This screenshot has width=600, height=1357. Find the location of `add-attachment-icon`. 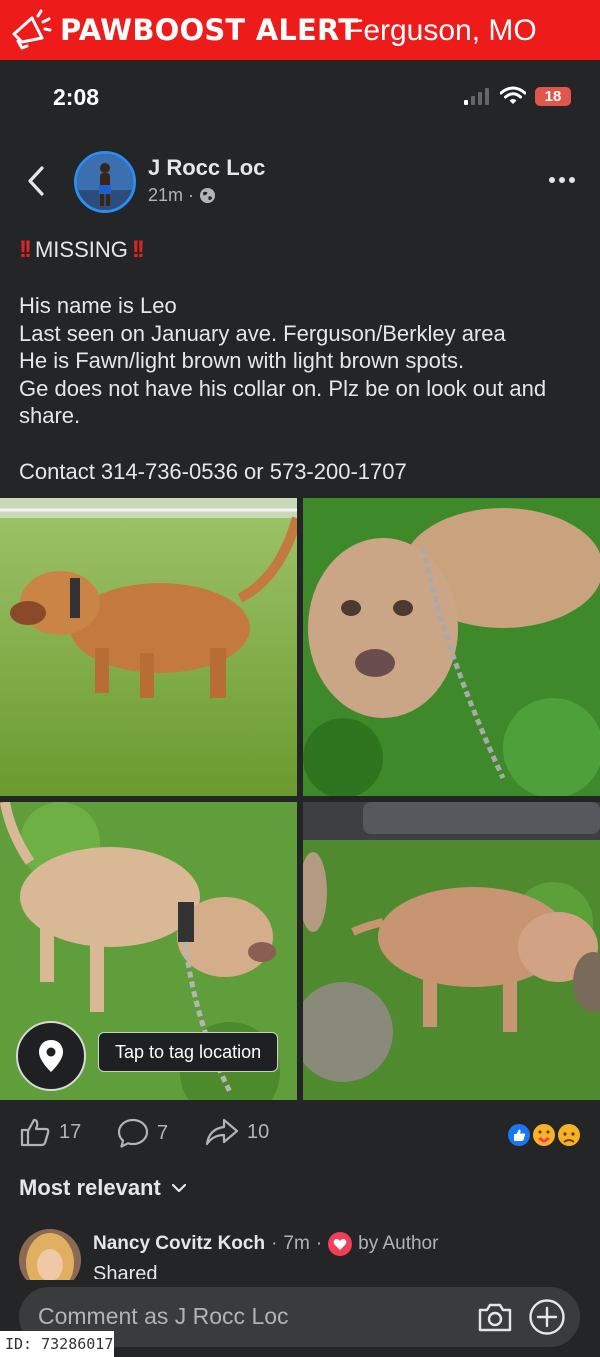

add-attachment-icon is located at coordinates (547, 1317).